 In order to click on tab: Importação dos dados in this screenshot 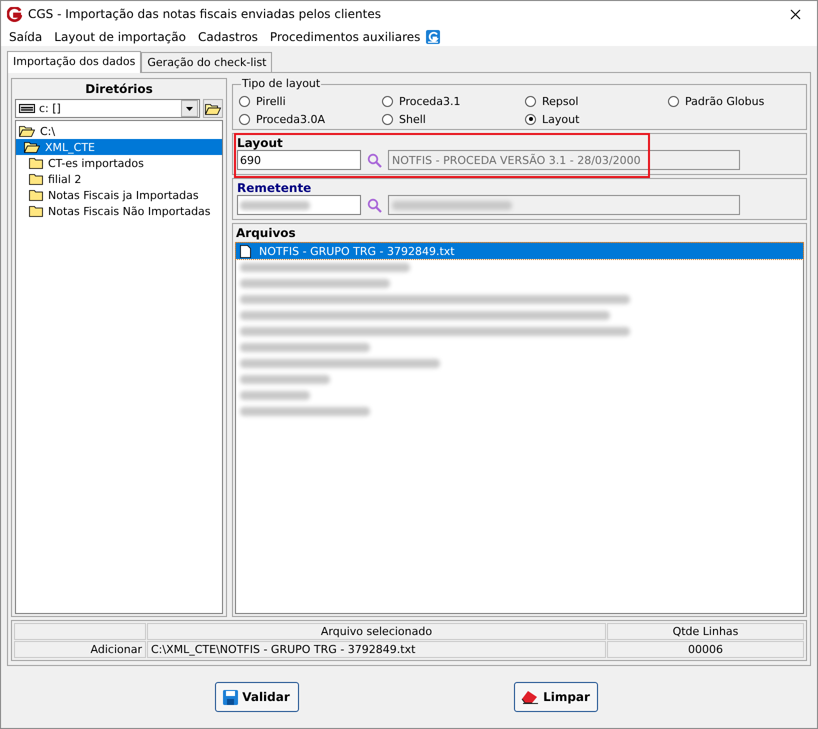, I will do `click(74, 62)`.